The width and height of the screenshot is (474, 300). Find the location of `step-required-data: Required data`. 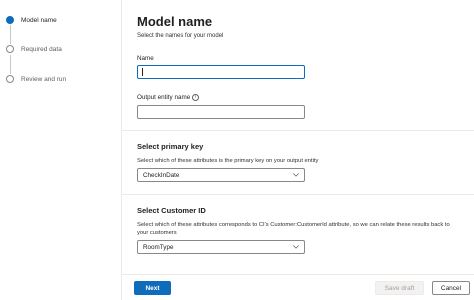

step-required-data: Required data is located at coordinates (34, 49).